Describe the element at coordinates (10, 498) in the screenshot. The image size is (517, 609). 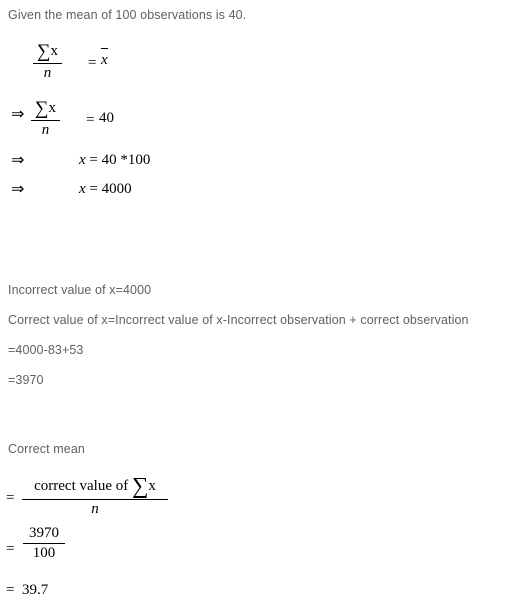
I see `correct-mean-equals-1: =` at that location.